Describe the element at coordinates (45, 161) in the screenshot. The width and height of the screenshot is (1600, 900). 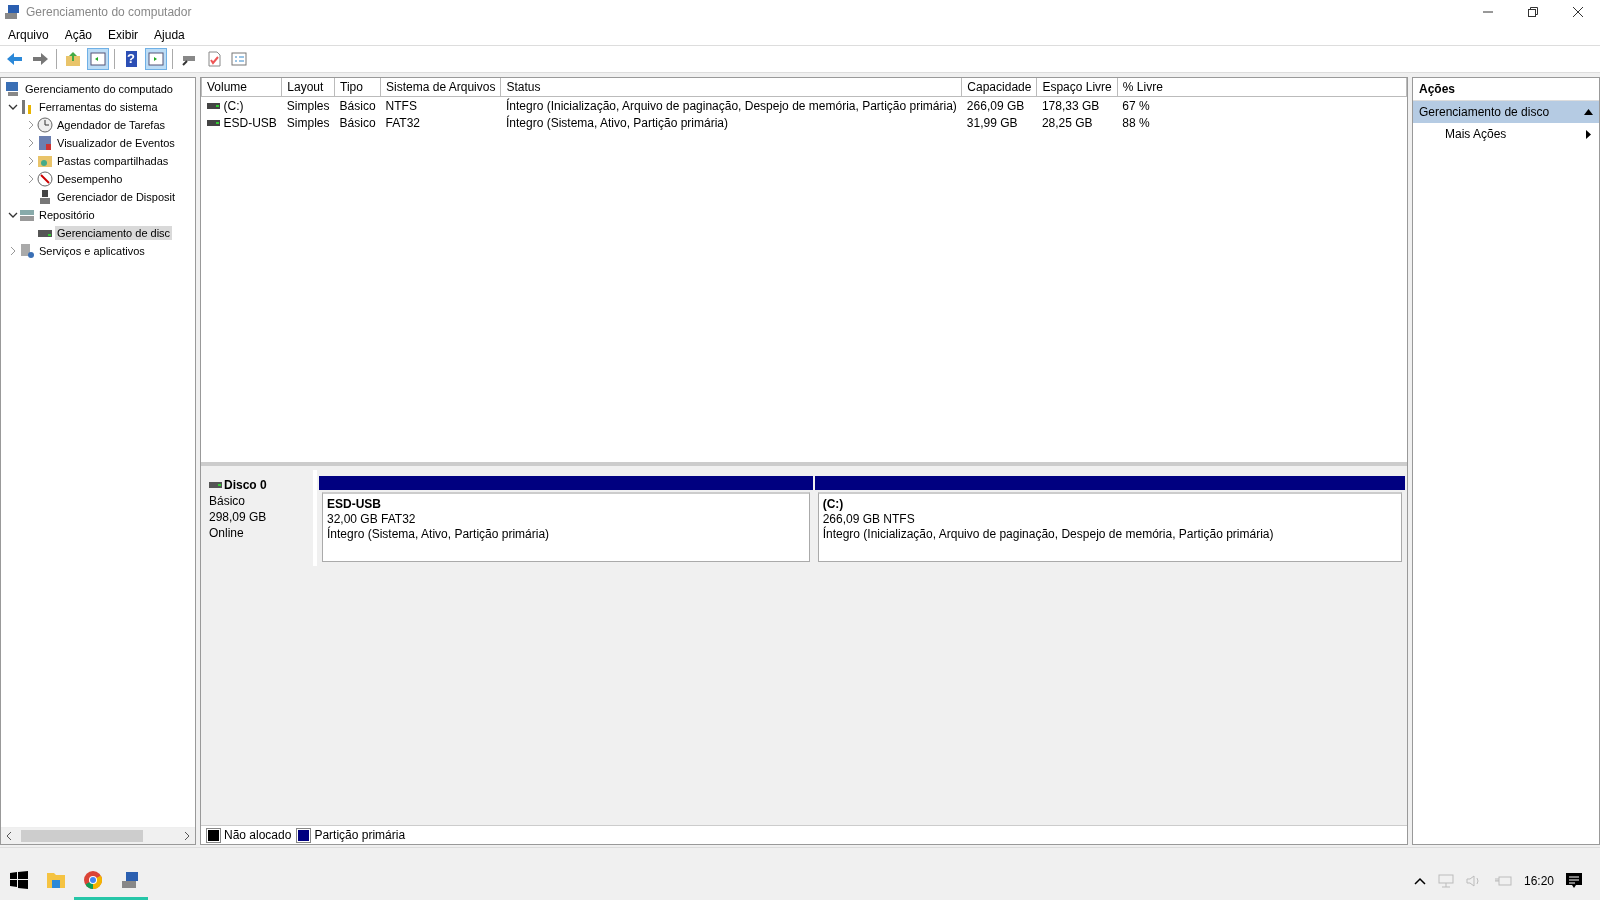
I see `shared-folder-icon` at that location.